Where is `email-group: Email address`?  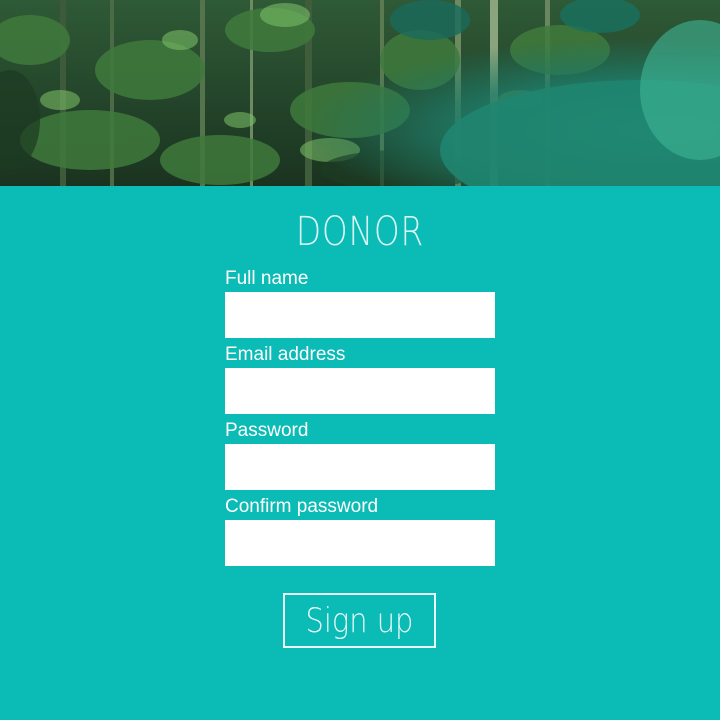
email-group: Email address is located at coordinates (360, 379).